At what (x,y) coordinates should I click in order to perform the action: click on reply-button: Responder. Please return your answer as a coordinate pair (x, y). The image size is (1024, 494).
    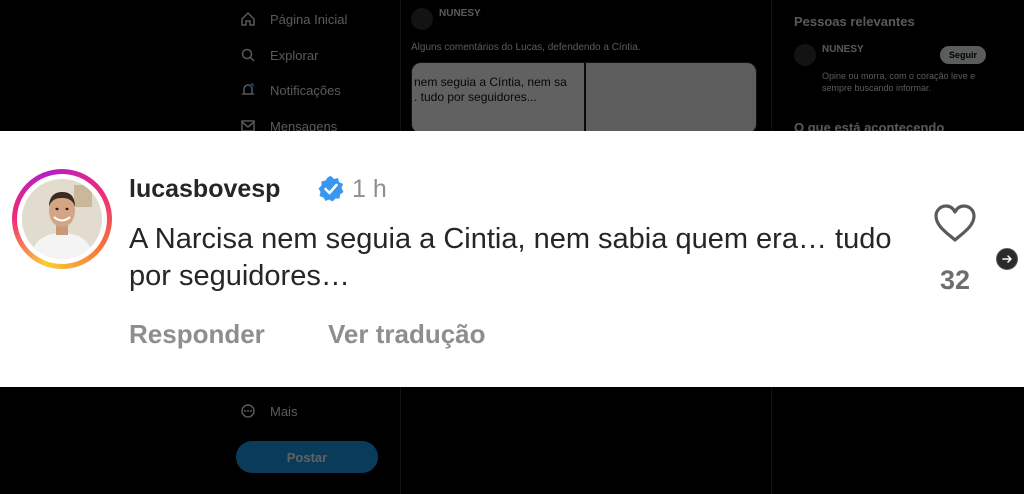
    Looking at the image, I should click on (197, 334).